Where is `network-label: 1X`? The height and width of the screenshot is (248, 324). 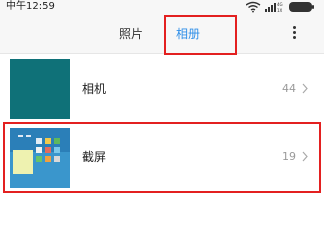
network-label: 1X is located at coordinates (280, 10).